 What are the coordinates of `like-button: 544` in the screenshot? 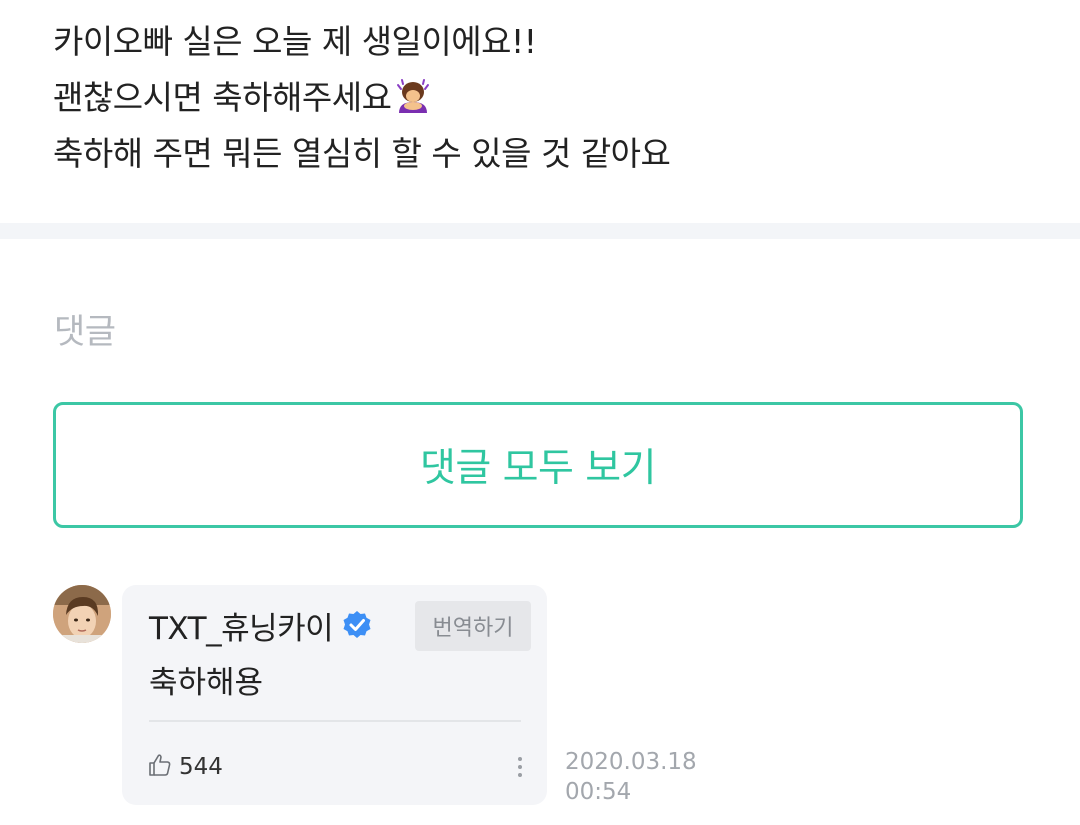 It's located at (185, 767).